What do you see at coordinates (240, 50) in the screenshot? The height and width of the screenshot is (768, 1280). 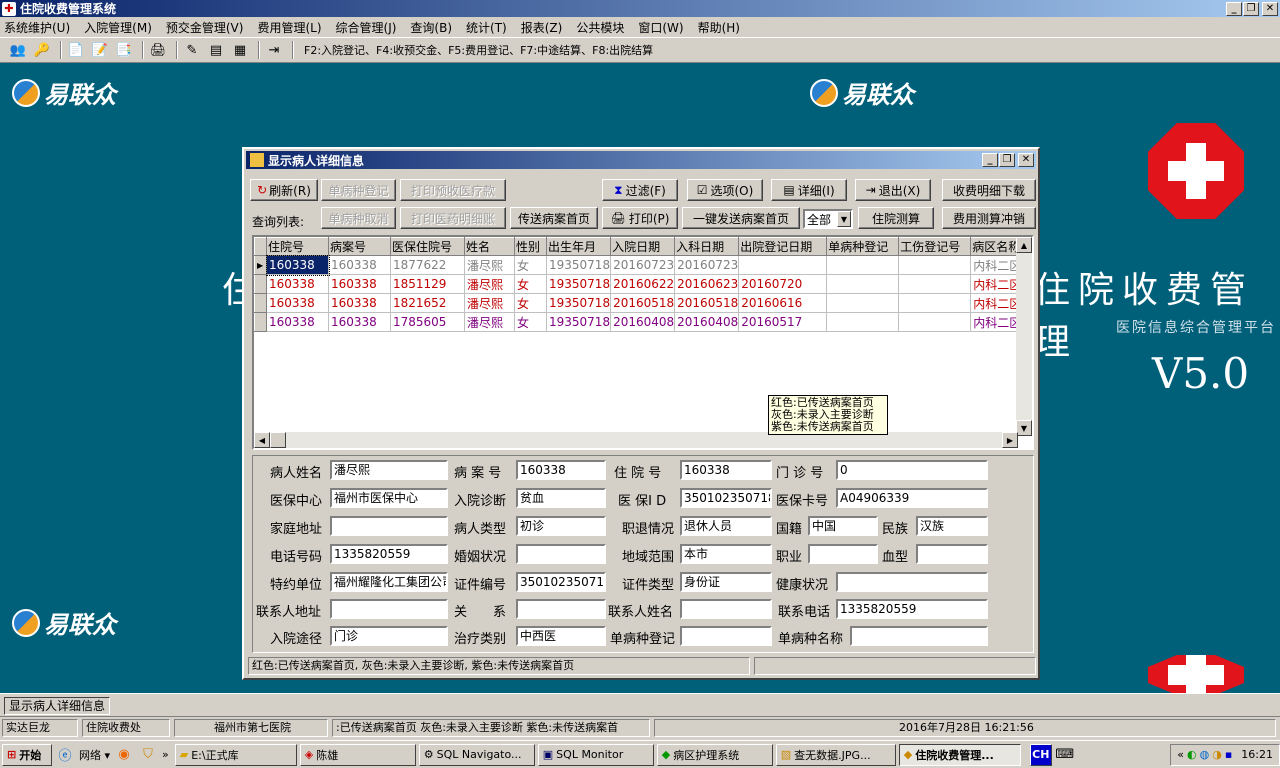 I see `calculator-icon: ▦` at bounding box center [240, 50].